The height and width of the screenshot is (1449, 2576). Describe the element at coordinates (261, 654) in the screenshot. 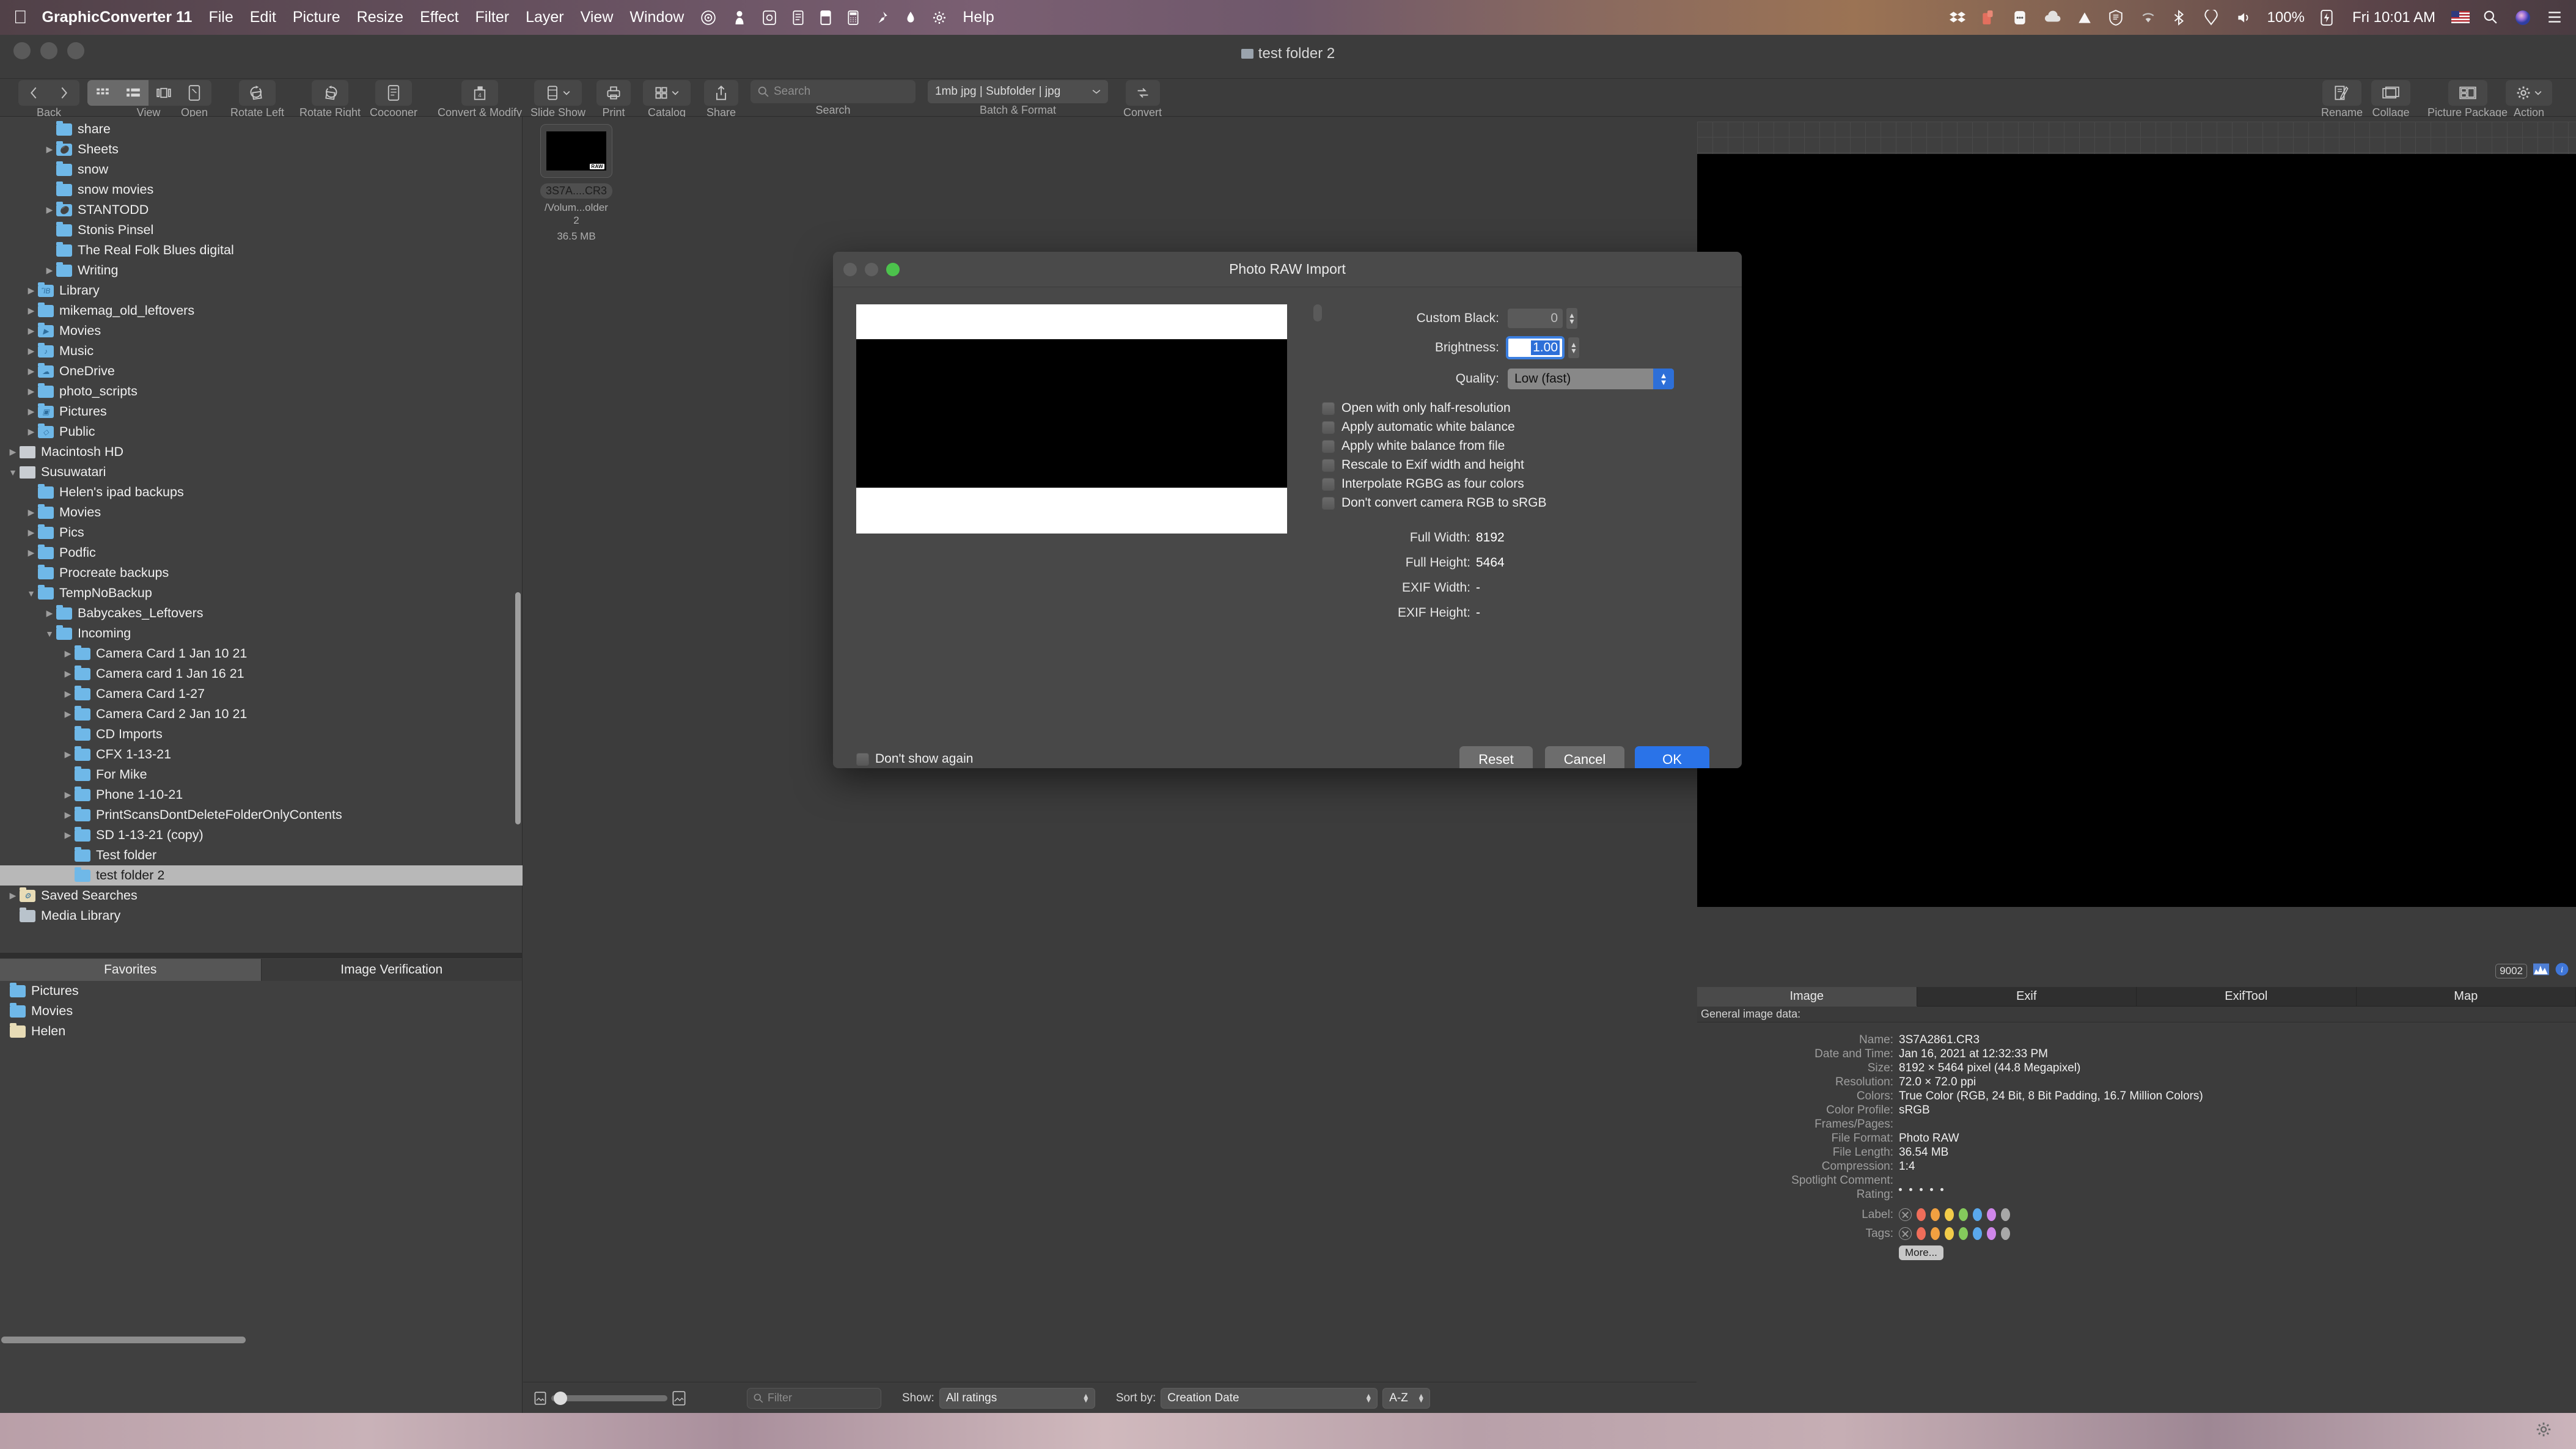

I see `tree-item-camera-card-1-jan-10-21: ▶ Camera Card 1 Jan 10 21` at that location.